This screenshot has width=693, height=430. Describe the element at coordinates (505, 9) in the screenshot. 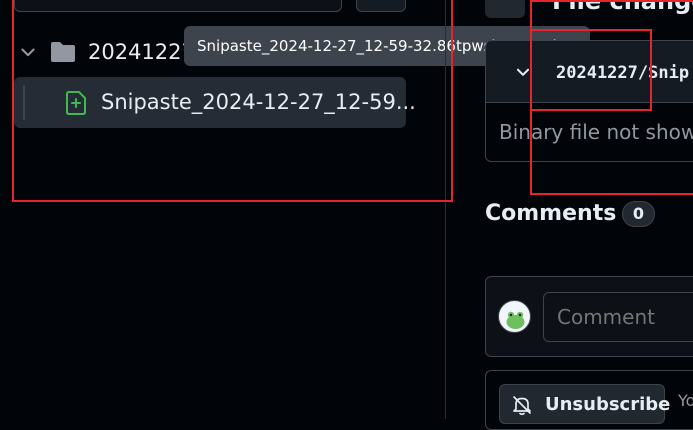

I see `file-tree-toggle-button` at that location.